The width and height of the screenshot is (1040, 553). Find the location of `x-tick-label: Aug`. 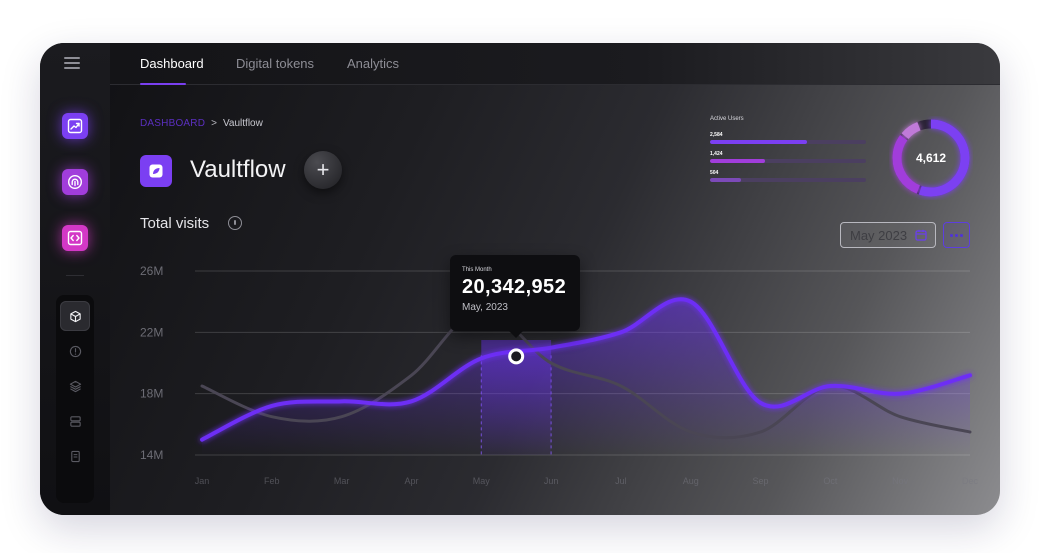

x-tick-label: Aug is located at coordinates (691, 481).